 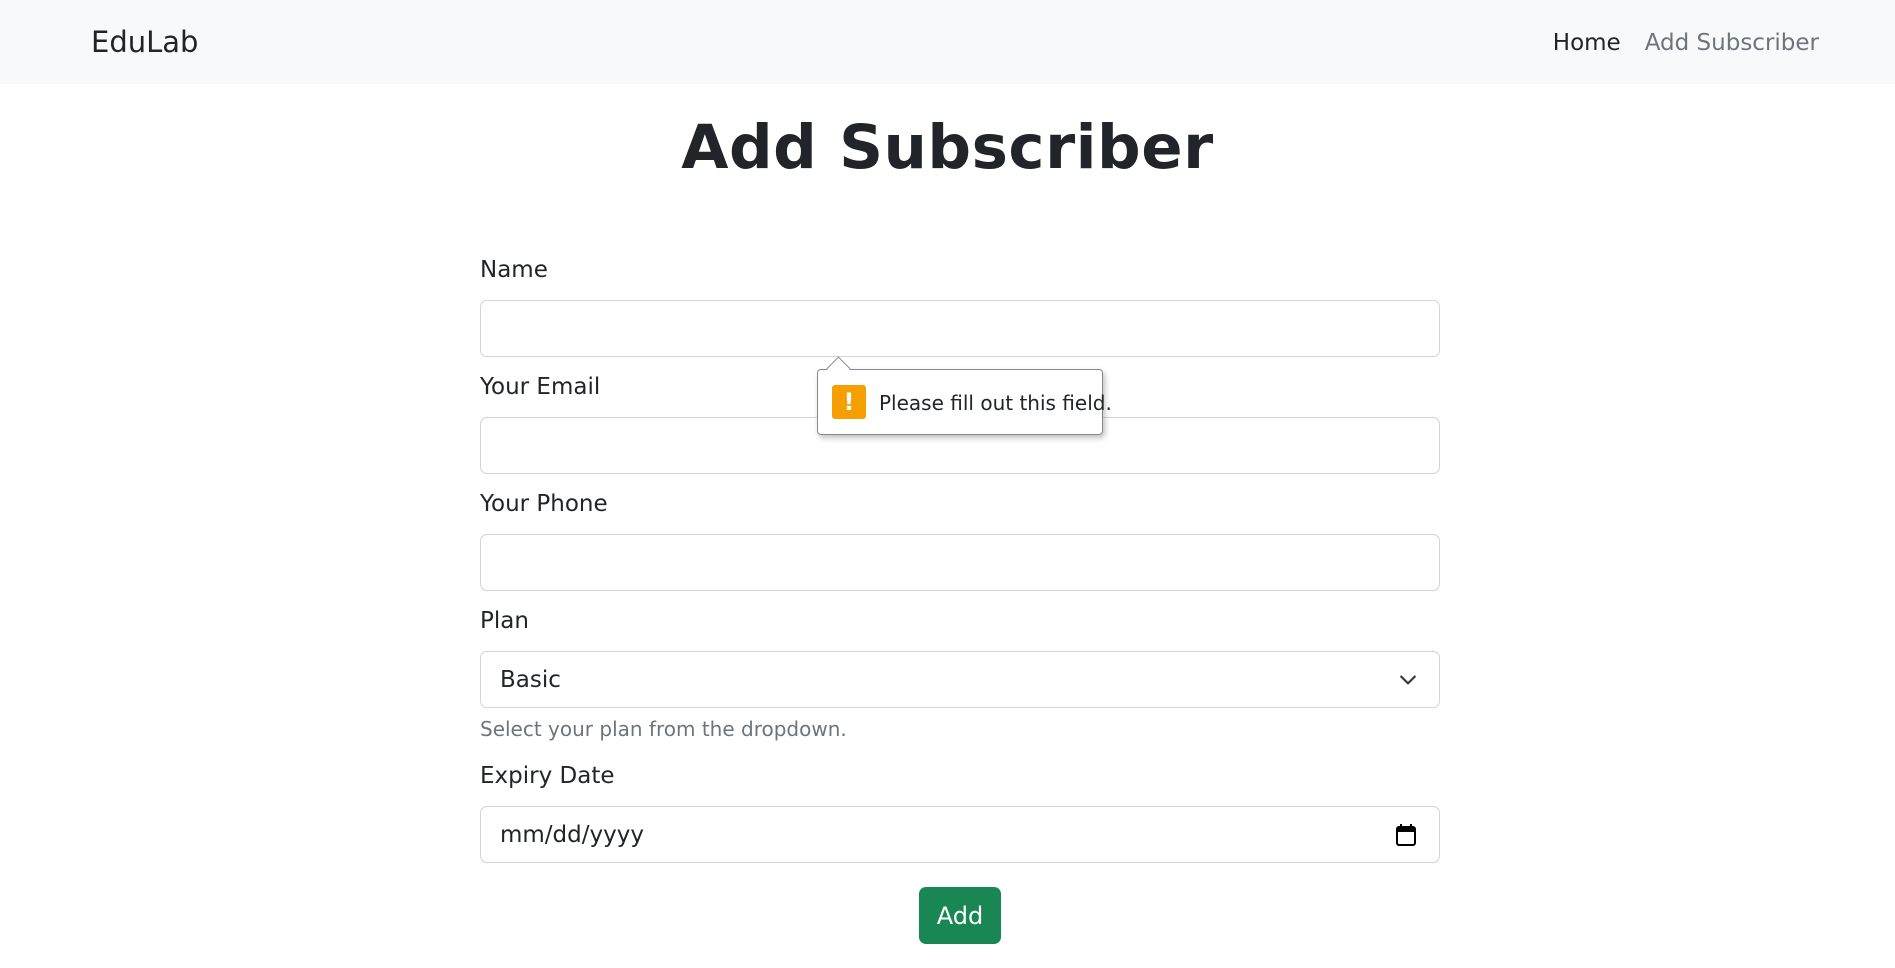 I want to click on plan-select-value: Basic, so click(x=530, y=680).